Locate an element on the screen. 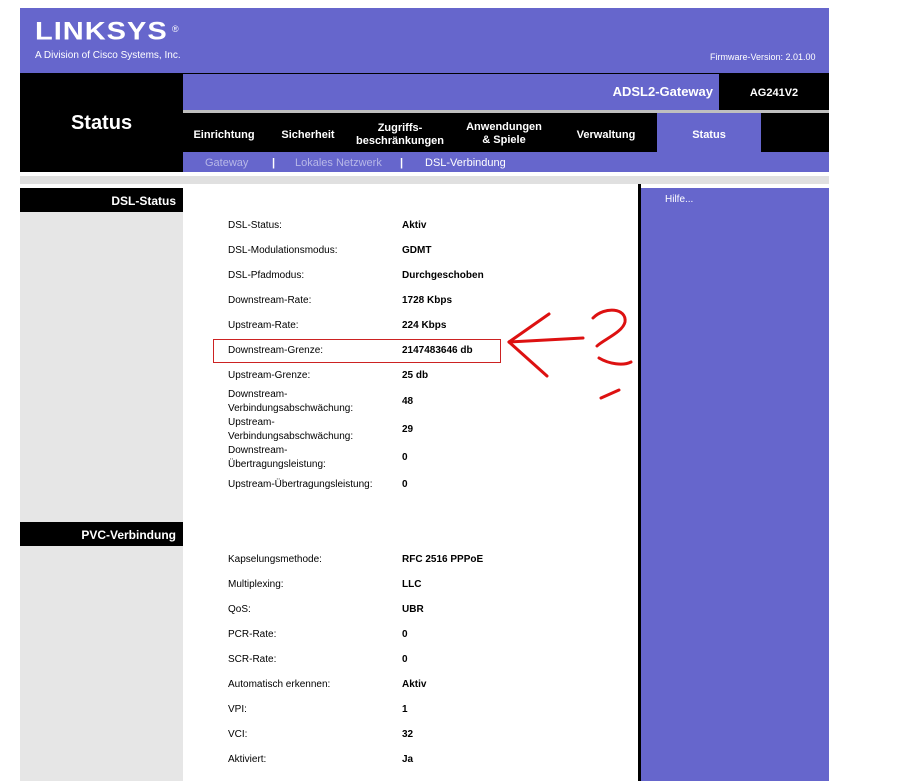 This screenshot has width=900, height=781. field-label: VCI: is located at coordinates (238, 734).